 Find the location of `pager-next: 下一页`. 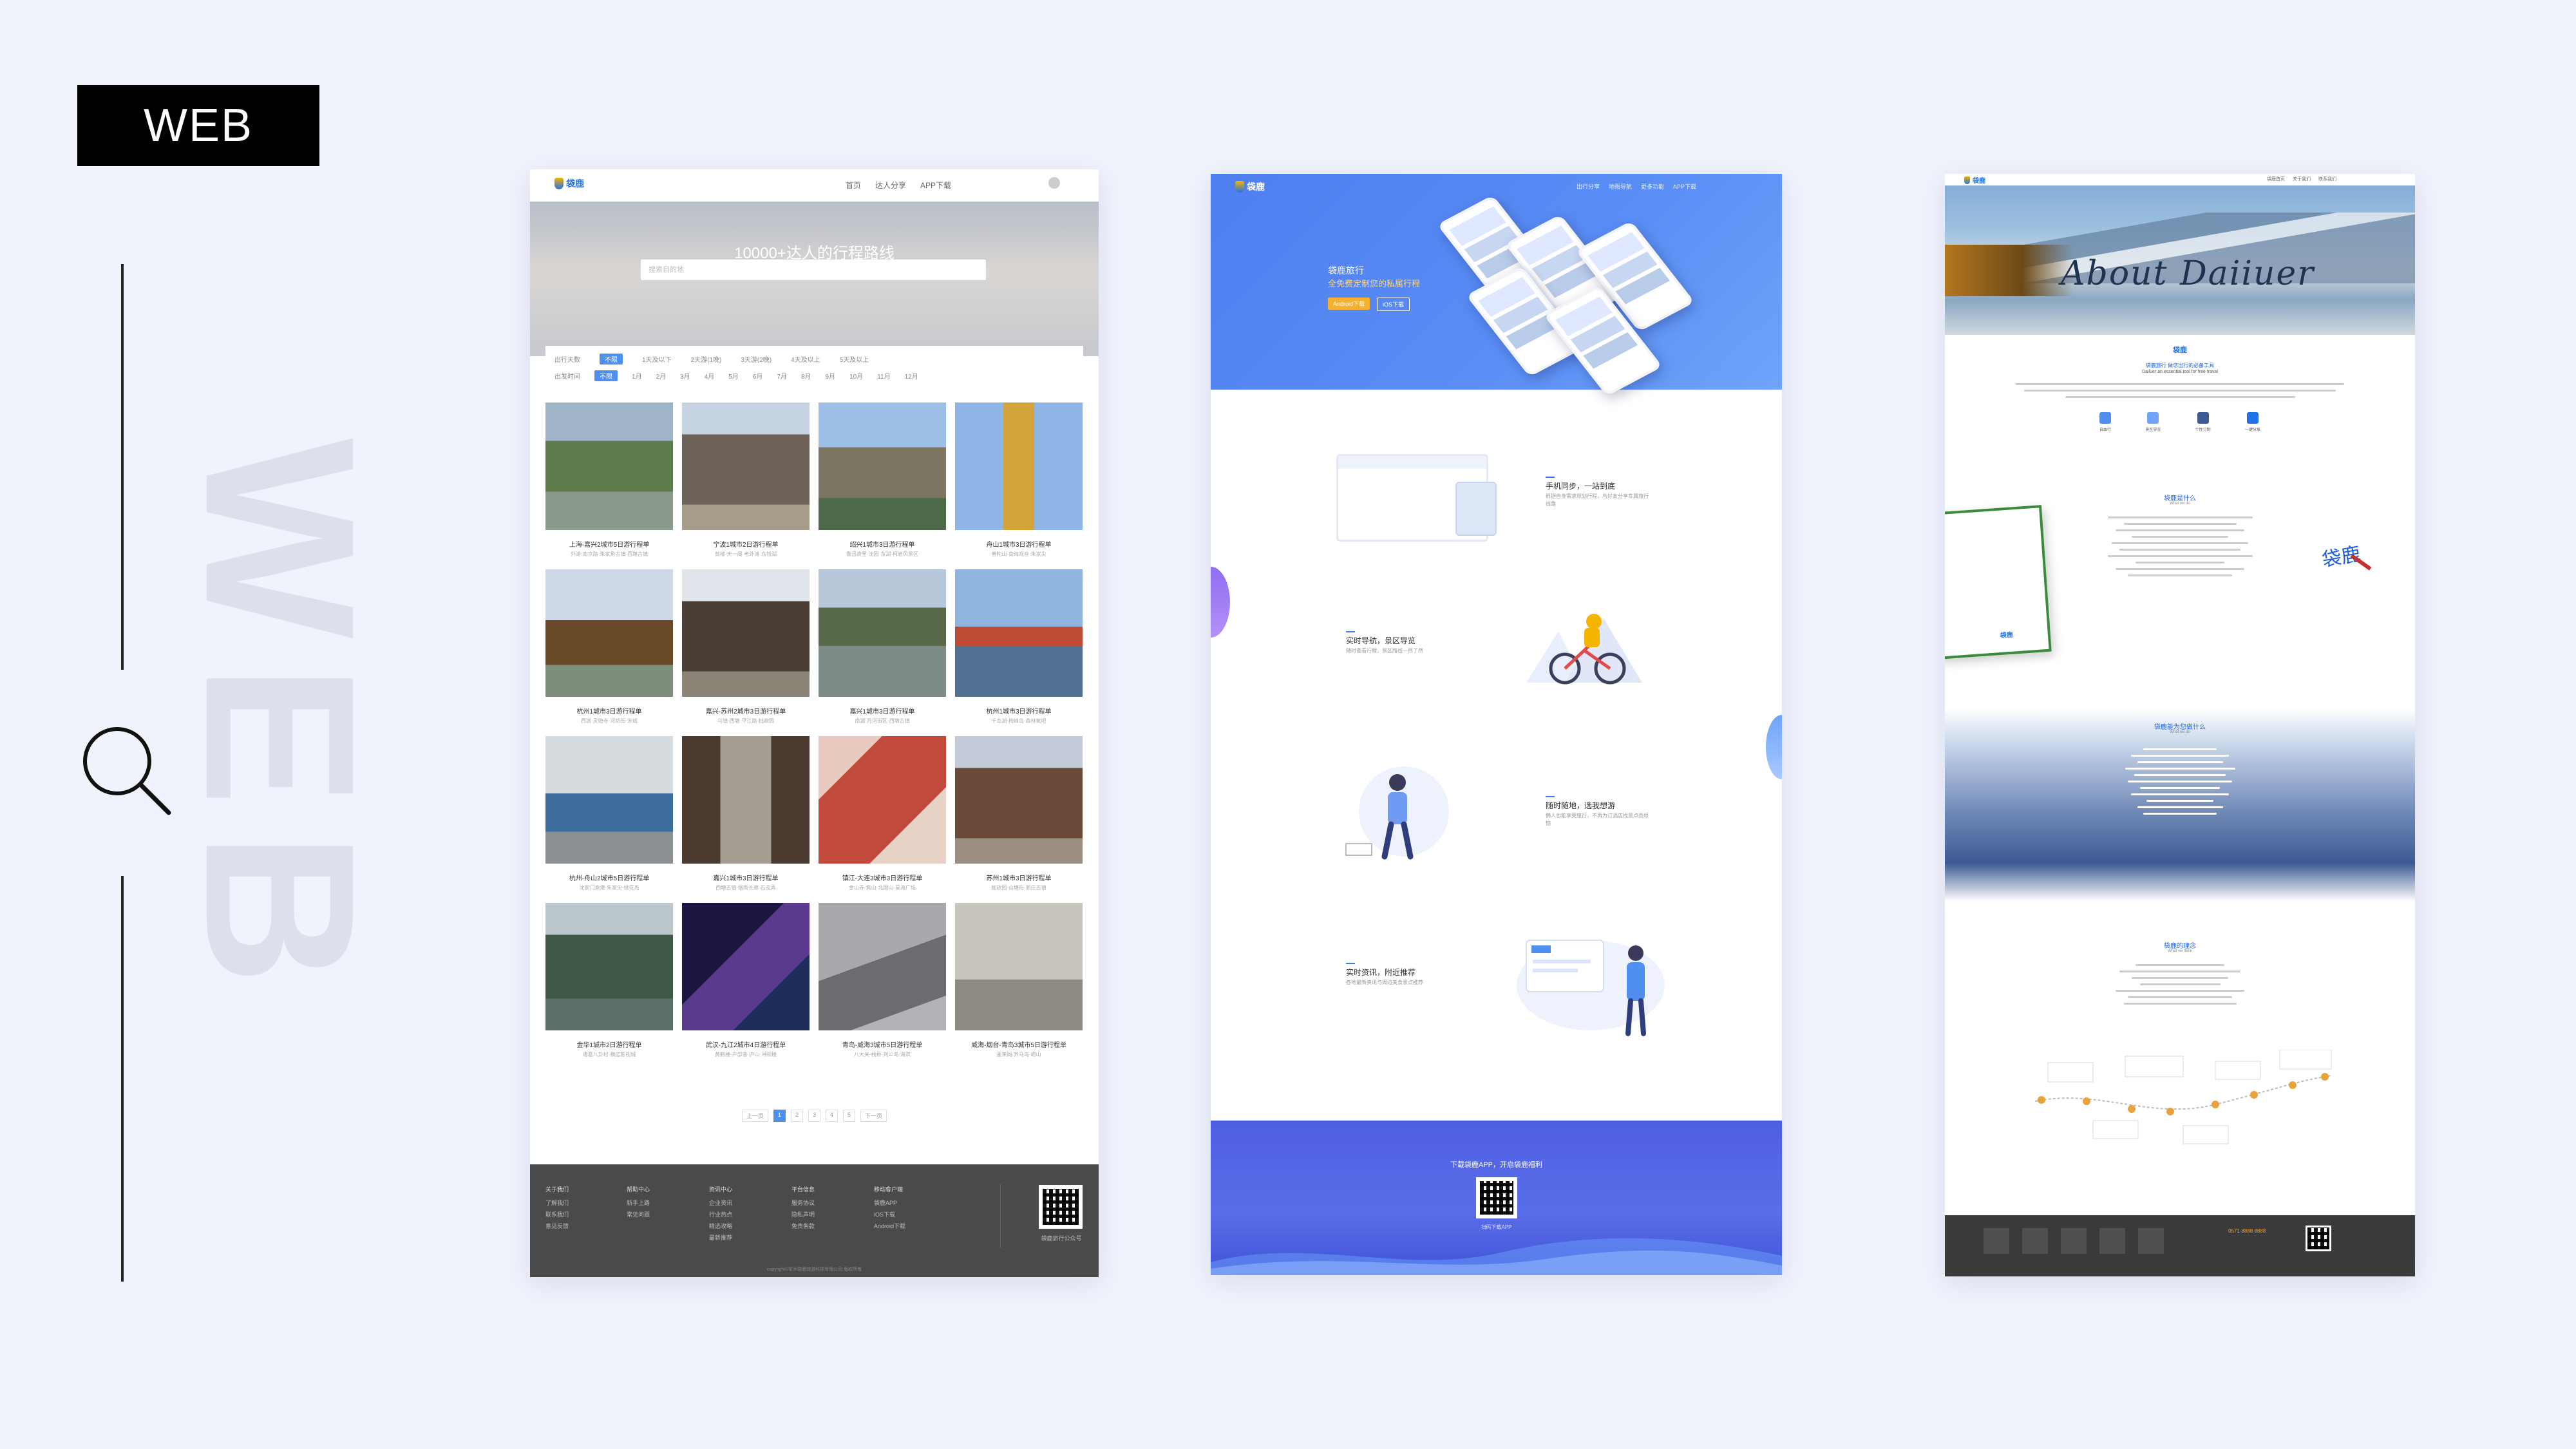

pager-next: 下一页 is located at coordinates (874, 1116).